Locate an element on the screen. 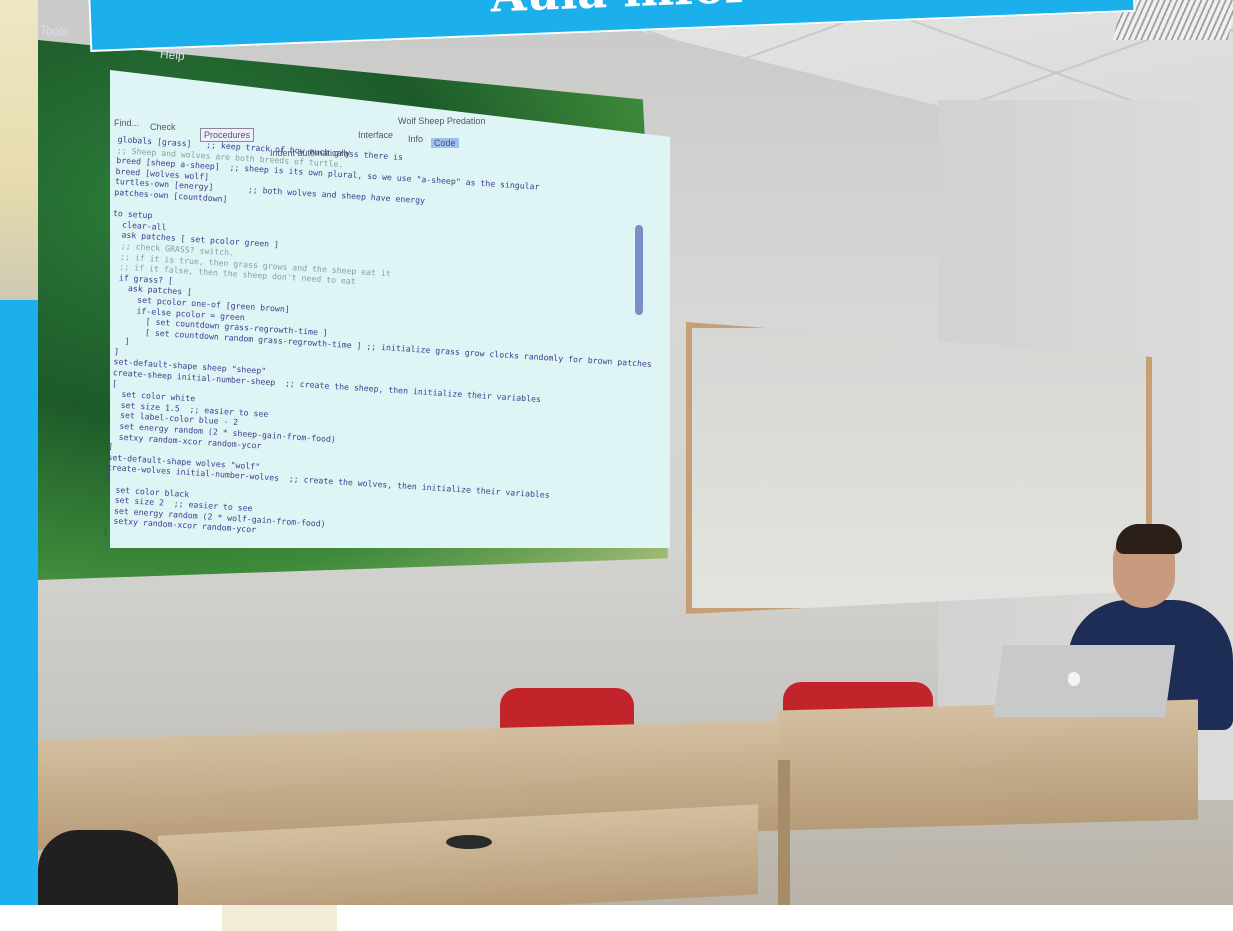 This screenshot has height=931, width=1233. presenter-hair is located at coordinates (1149, 539).